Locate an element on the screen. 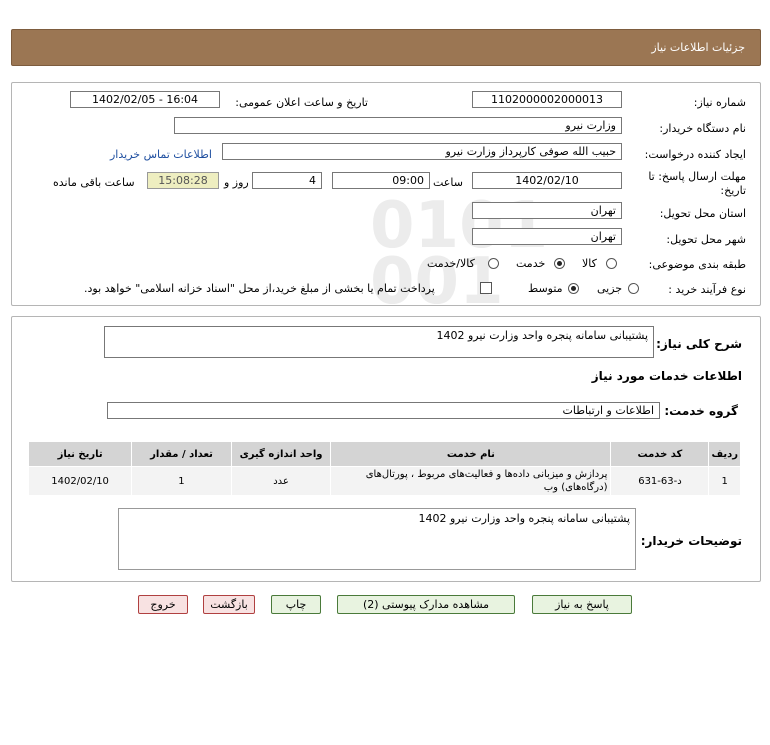 The height and width of the screenshot is (745, 770). deadline-time-label: ساعت is located at coordinates (448, 182).